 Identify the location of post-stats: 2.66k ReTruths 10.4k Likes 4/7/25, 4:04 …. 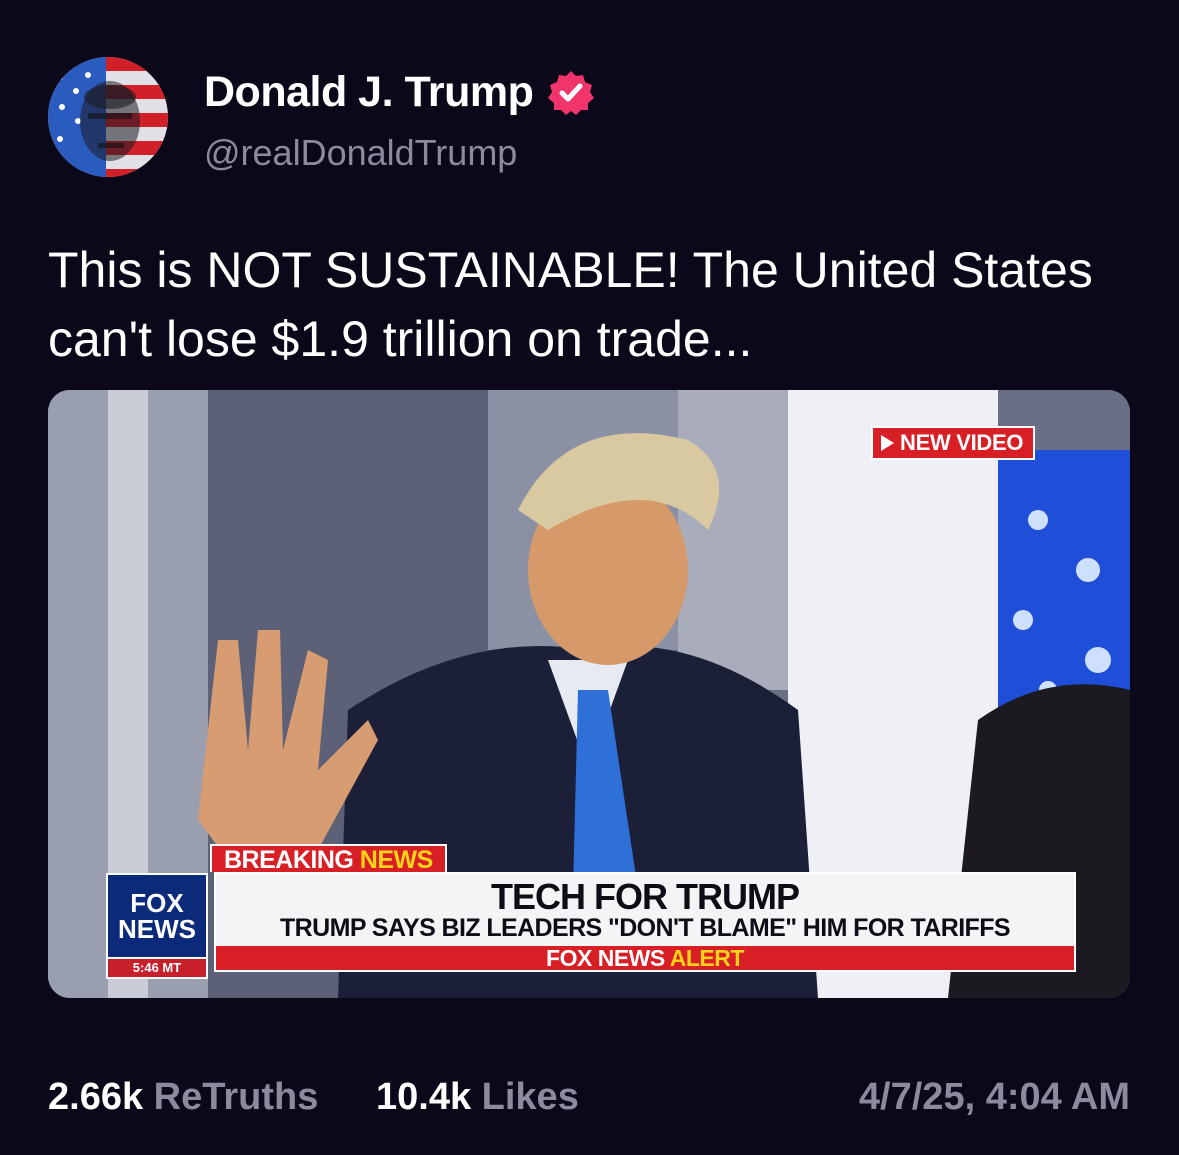
(589, 1097).